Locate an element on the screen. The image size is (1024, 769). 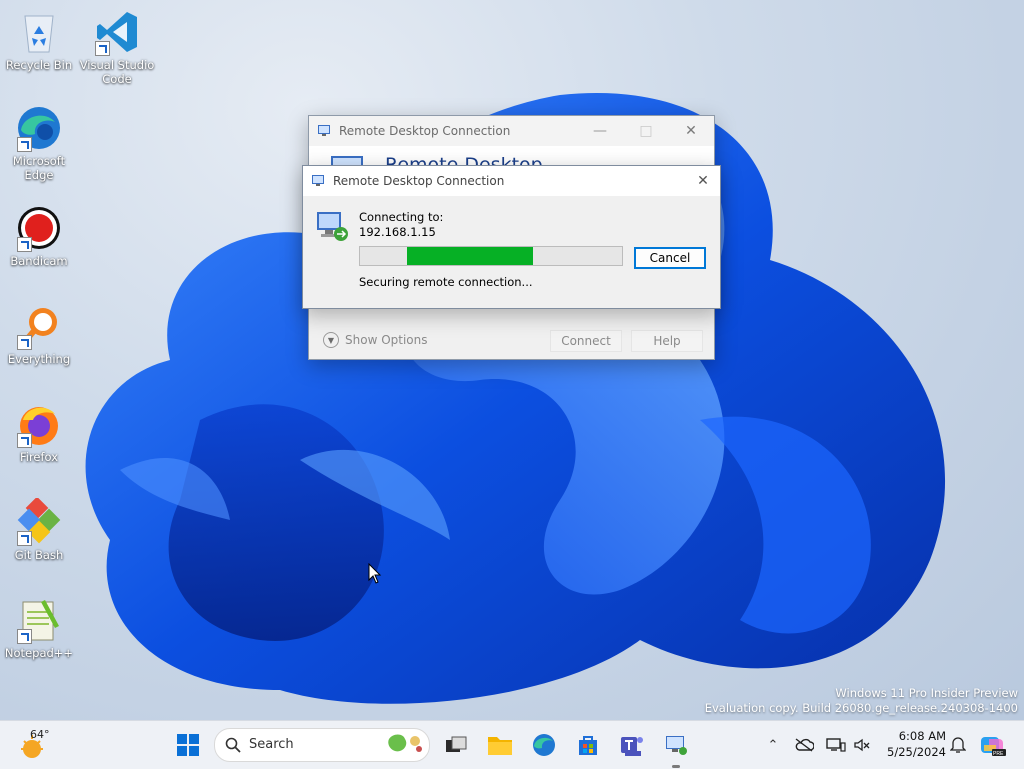
show-options-toggle: ▼ Show Options is located at coordinates (375, 340).